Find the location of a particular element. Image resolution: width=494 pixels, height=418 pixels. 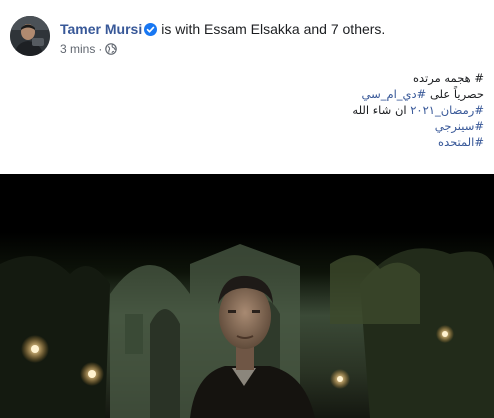

author-avatar is located at coordinates (30, 36).